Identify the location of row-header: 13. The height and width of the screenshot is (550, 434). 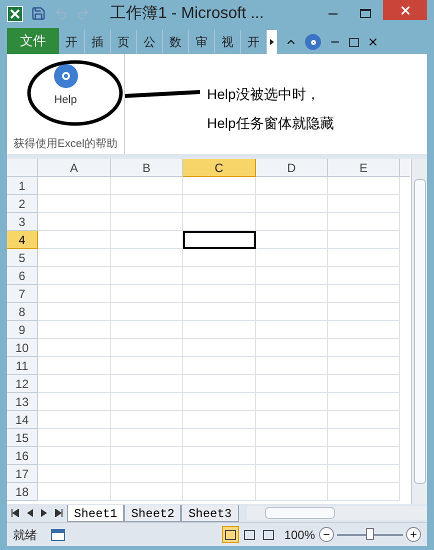
(22, 402).